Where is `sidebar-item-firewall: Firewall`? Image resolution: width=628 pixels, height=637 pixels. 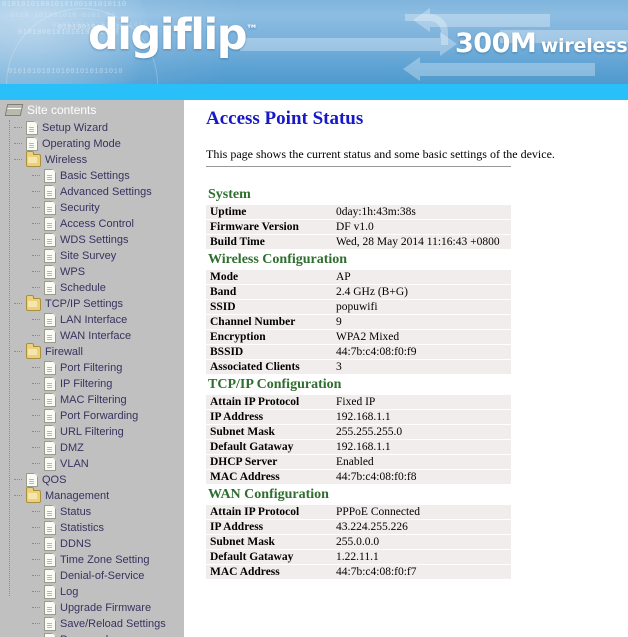
sidebar-item-firewall: Firewall is located at coordinates (92, 351).